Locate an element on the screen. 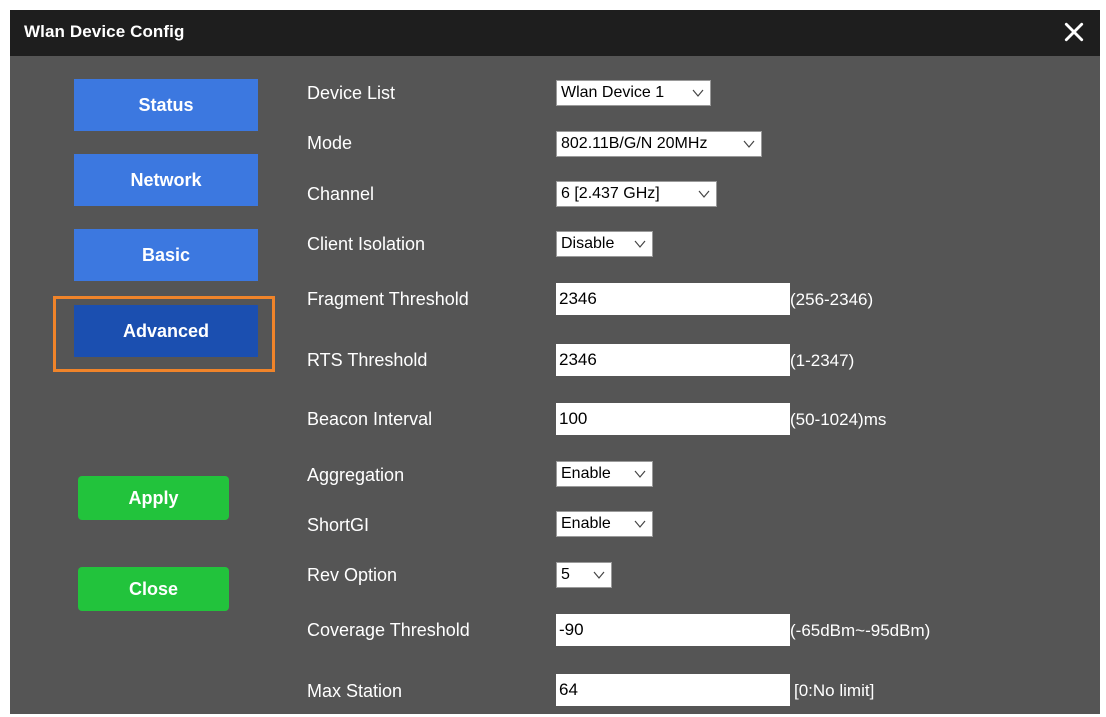 The height and width of the screenshot is (717, 1106). close-icon is located at coordinates (1074, 32).